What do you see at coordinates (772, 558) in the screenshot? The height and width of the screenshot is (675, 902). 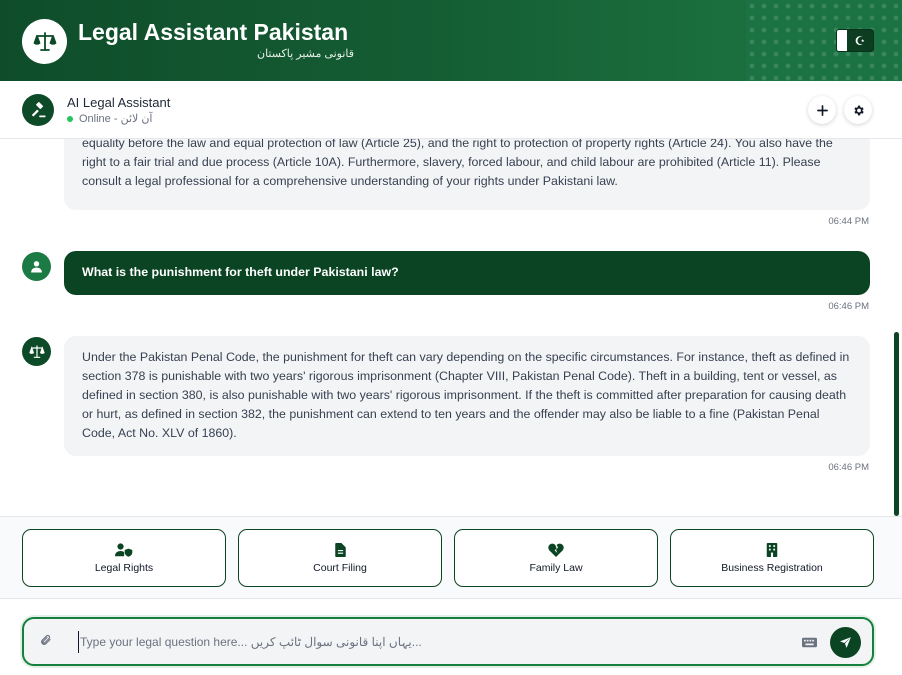 I see `quick-action-business-registration: Business Registration` at bounding box center [772, 558].